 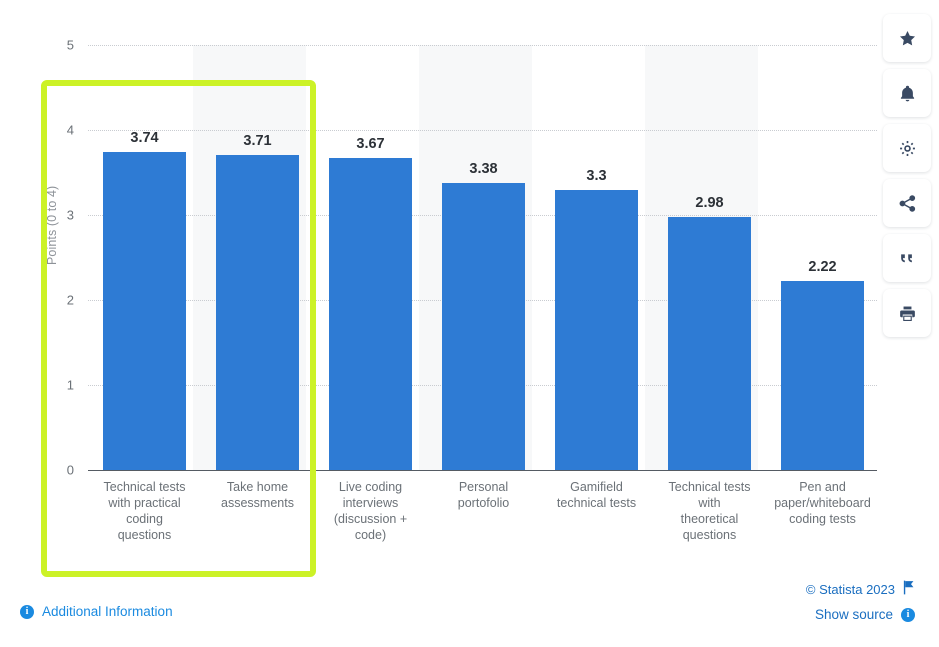 I want to click on bar-value-label: 3.38, so click(x=483, y=168).